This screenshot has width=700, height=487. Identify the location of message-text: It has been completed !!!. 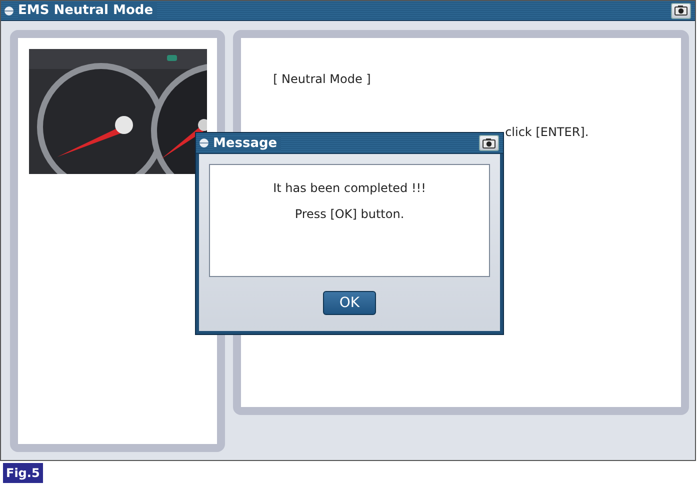
(349, 188).